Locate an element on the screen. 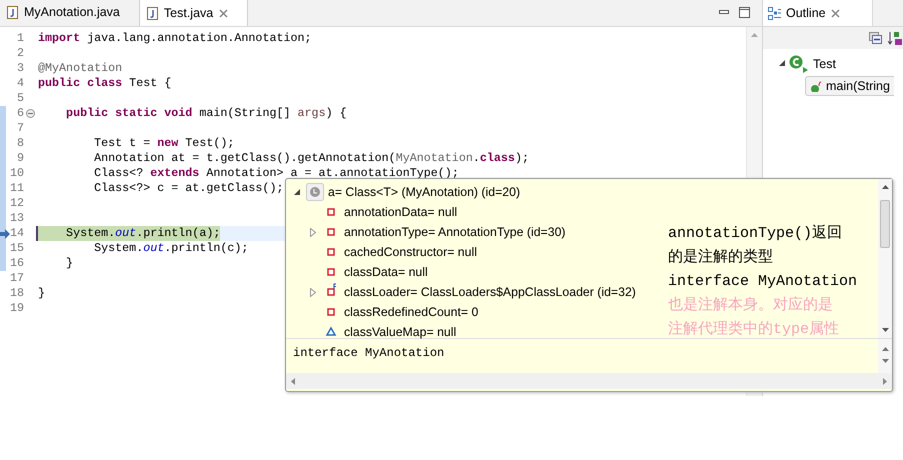  code-line: import java.lang.annotation.Annotation; is located at coordinates (175, 38).